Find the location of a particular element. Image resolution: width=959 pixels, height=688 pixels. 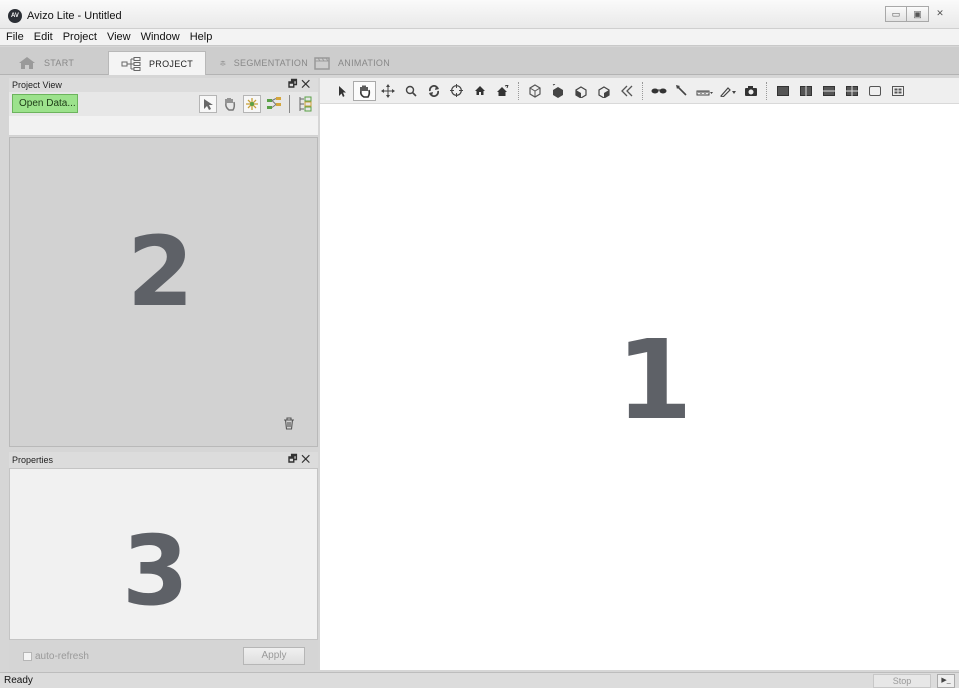

fullscreen-button is located at coordinates (874, 91).